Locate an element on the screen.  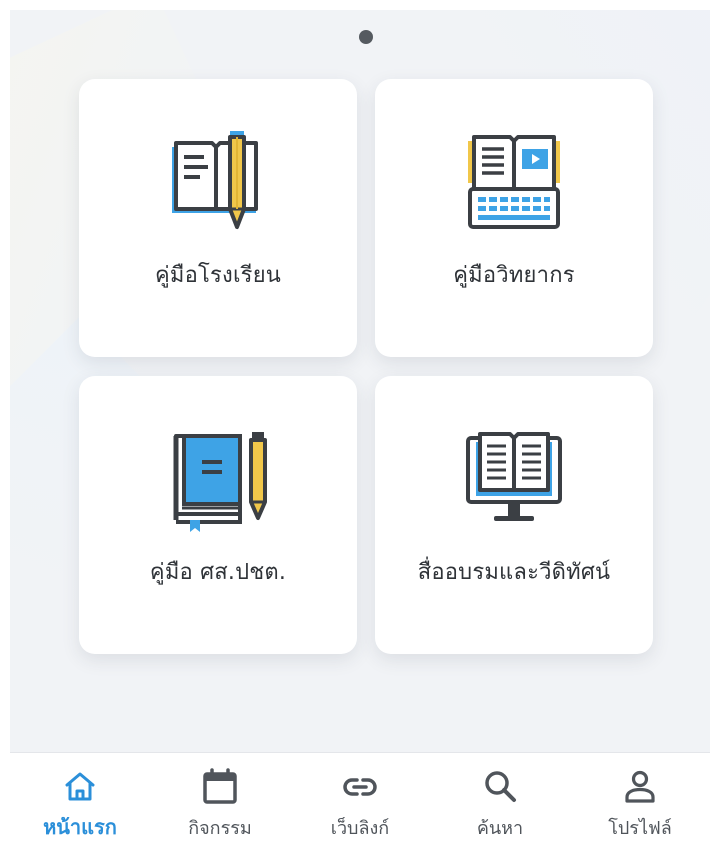
tab-label: ค้นหา is located at coordinates (500, 828).